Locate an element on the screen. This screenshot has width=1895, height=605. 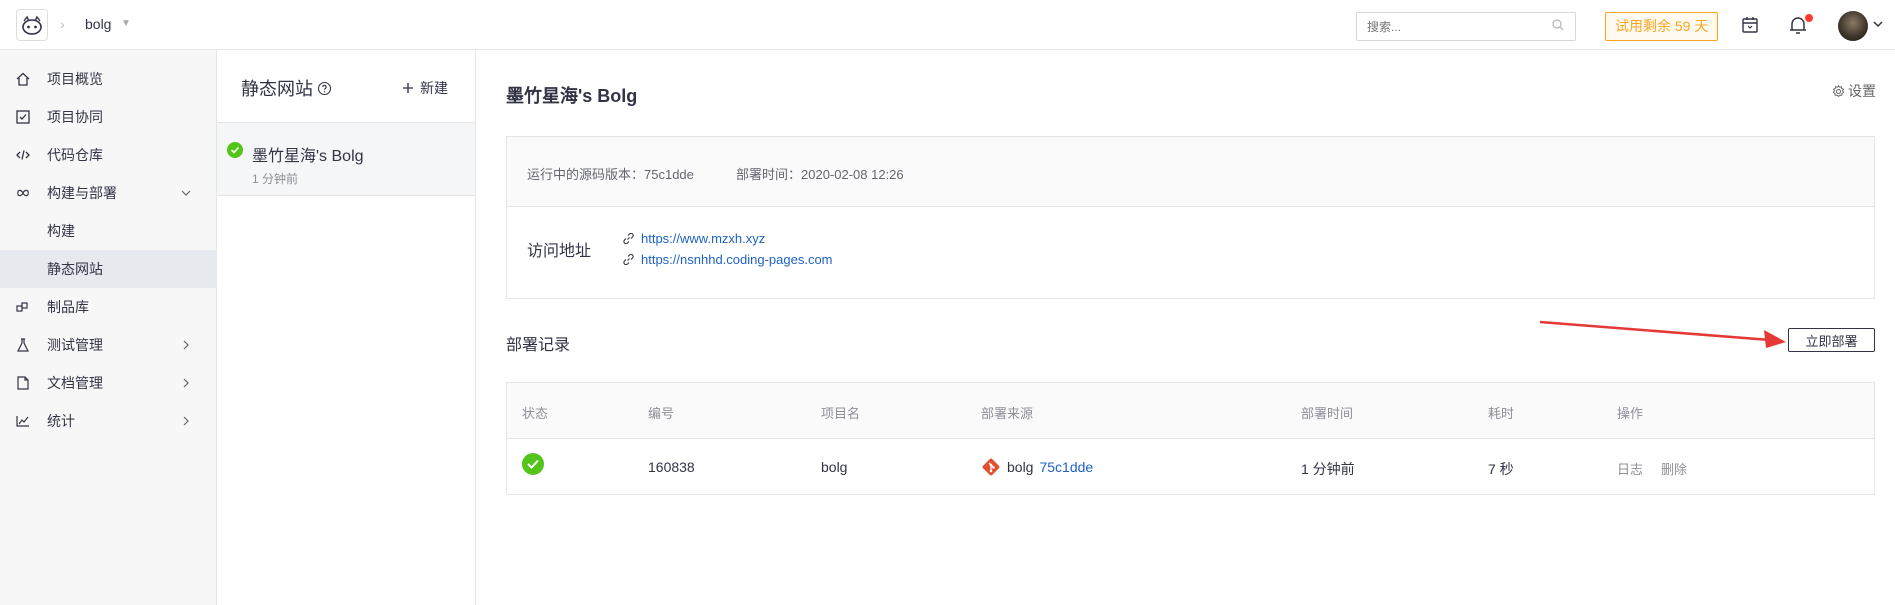
new-site-button: 新建 is located at coordinates (425, 88).